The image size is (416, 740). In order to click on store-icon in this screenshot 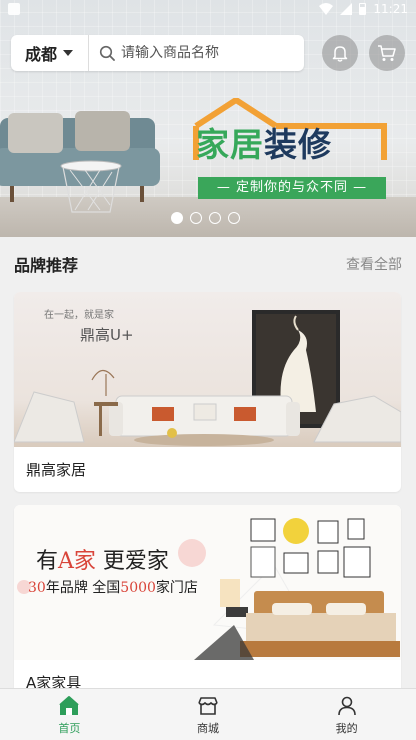, I will do `click(208, 706)`.